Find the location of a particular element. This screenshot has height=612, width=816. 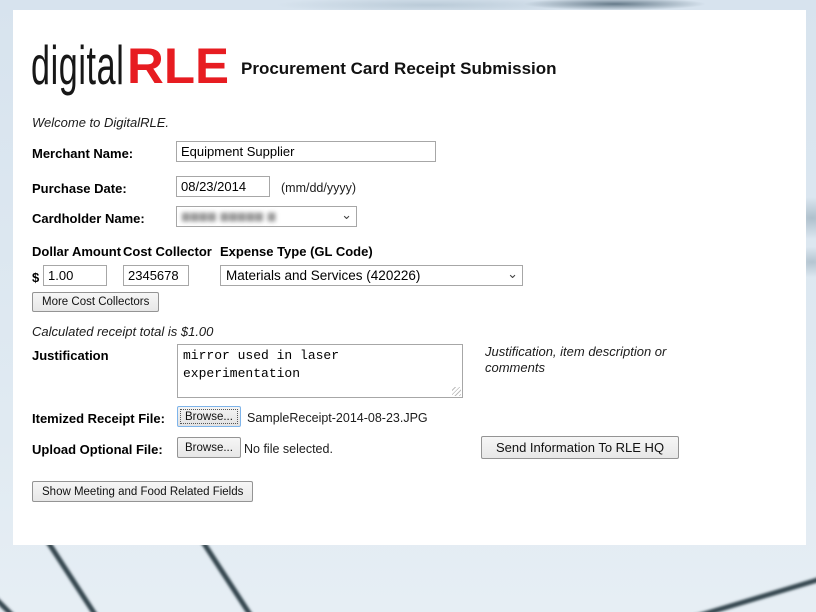

cardholder-redacted-value: ▆▆▆▆ ▆▆▆▆▆ ▆ is located at coordinates (229, 216).